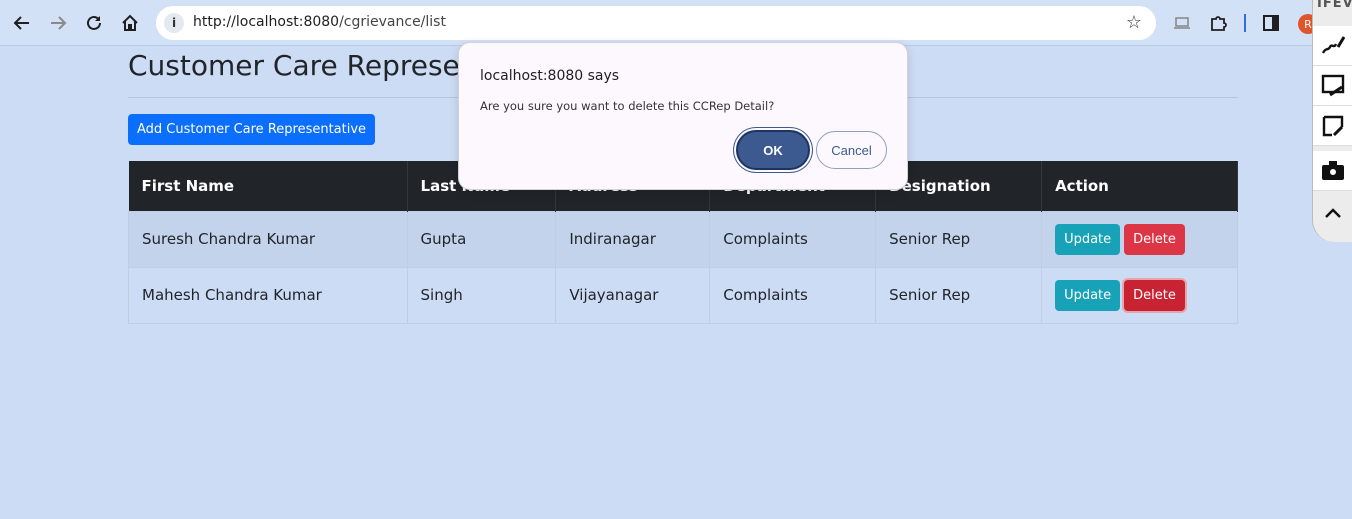 The height and width of the screenshot is (519, 1352). Describe the element at coordinates (851, 150) in the screenshot. I see `cancel-button: Cancel` at that location.